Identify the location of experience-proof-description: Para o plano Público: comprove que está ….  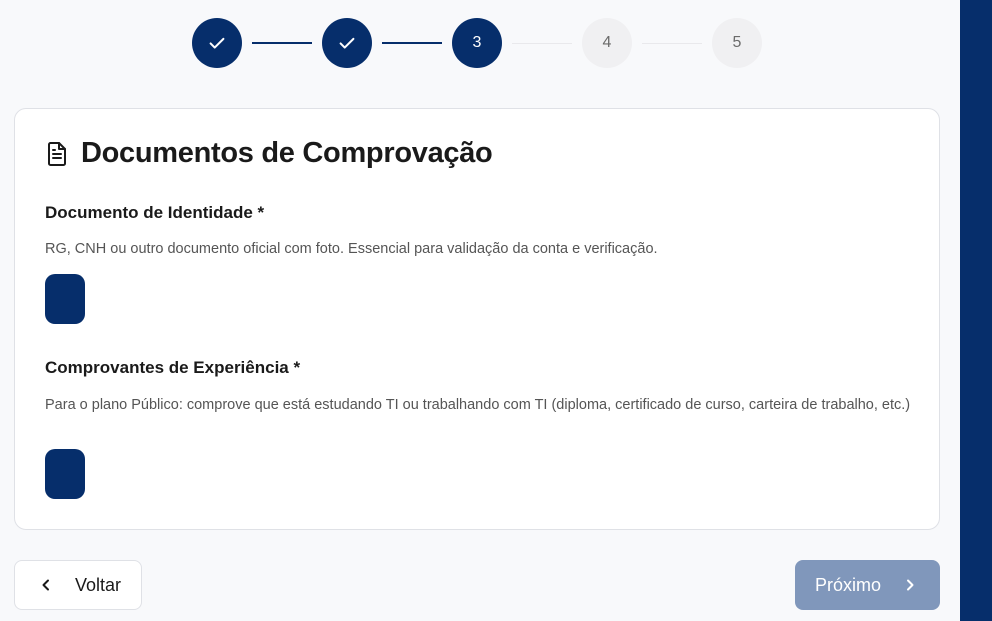
(478, 405).